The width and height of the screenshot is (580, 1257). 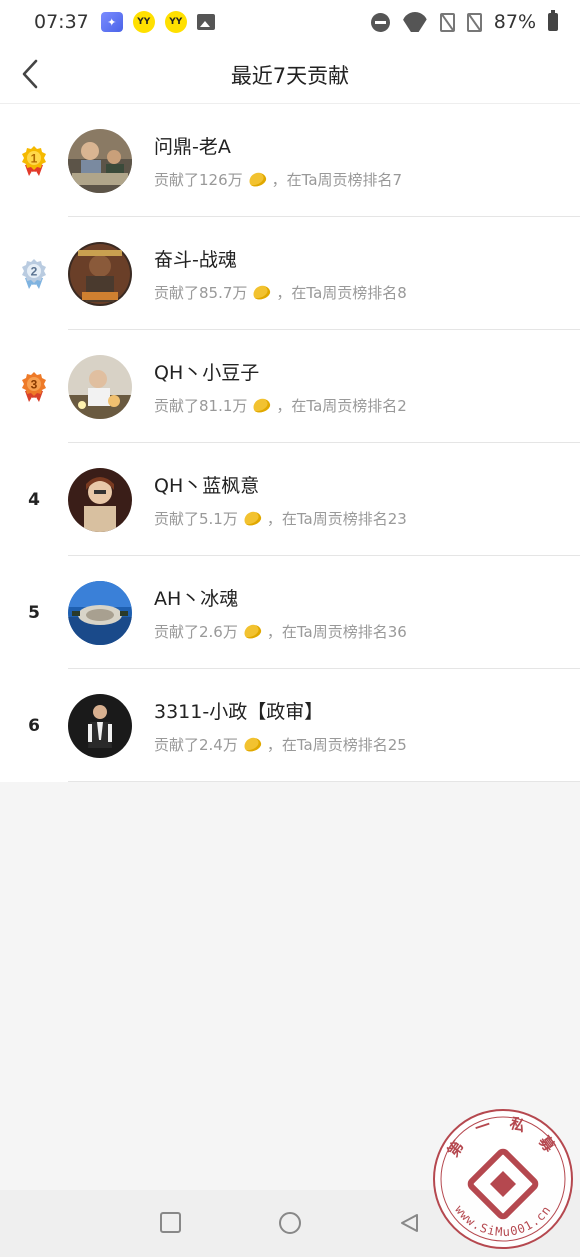 What do you see at coordinates (415, 22) in the screenshot?
I see `wifi-icon` at bounding box center [415, 22].